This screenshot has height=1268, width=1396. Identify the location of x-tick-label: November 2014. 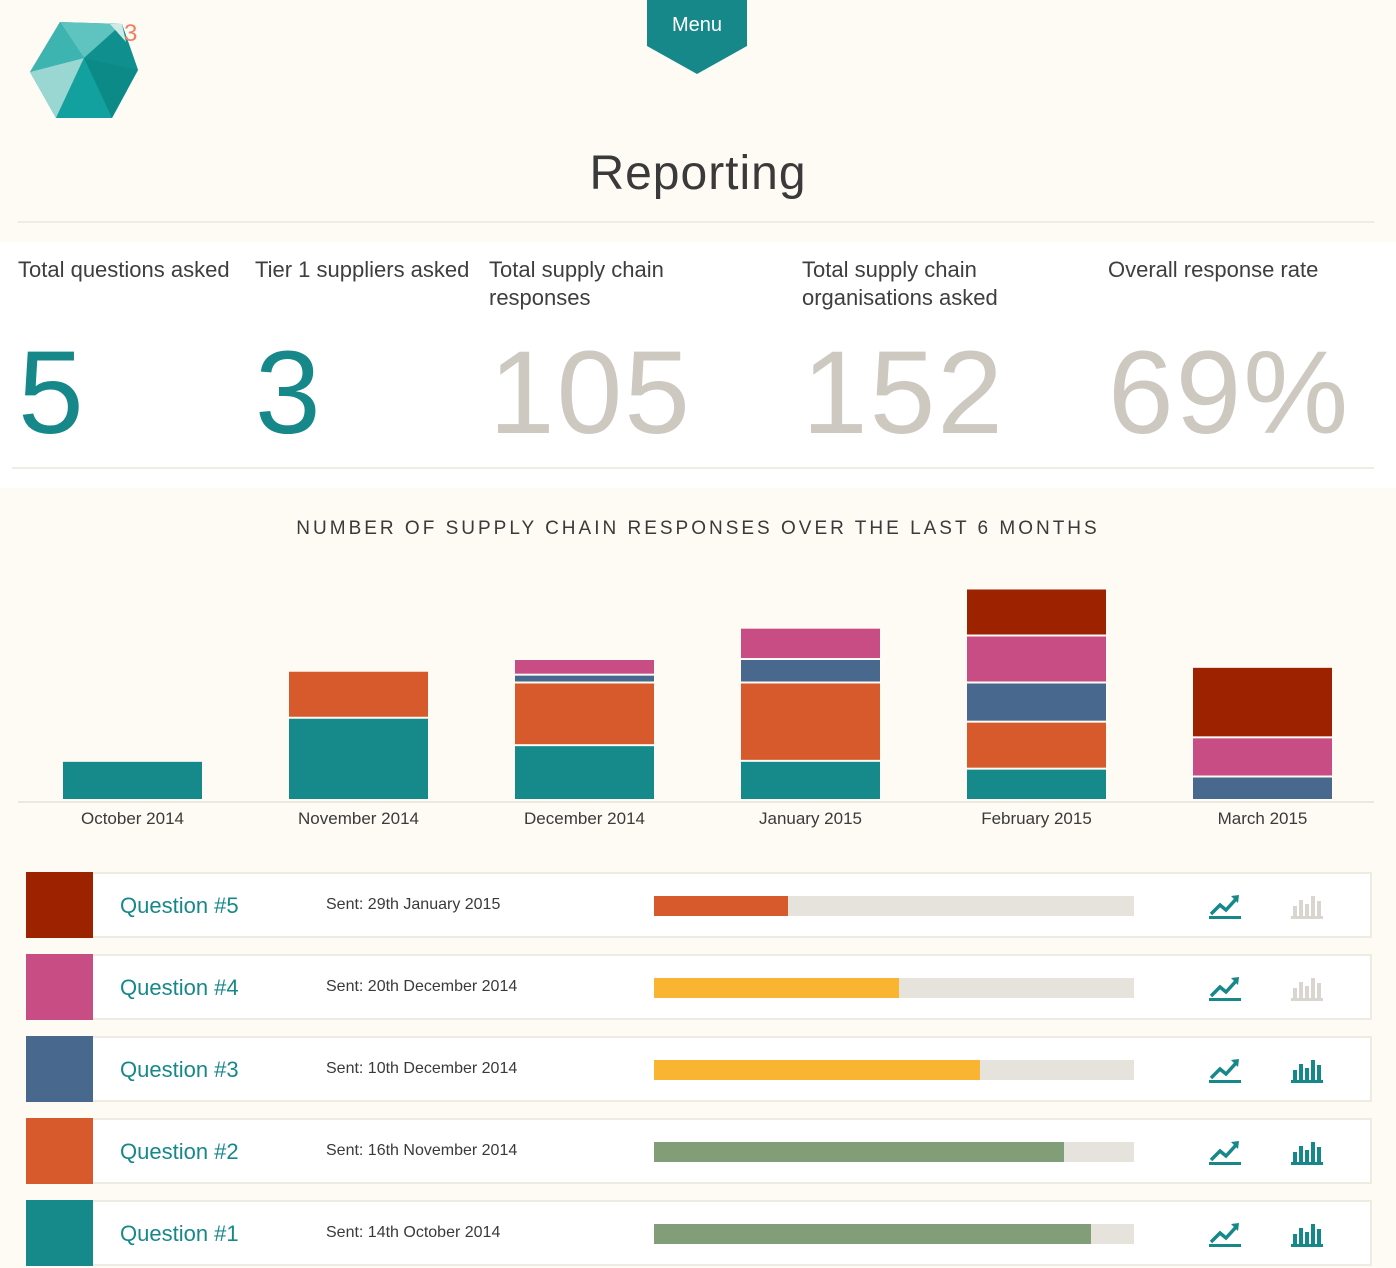
(358, 818).